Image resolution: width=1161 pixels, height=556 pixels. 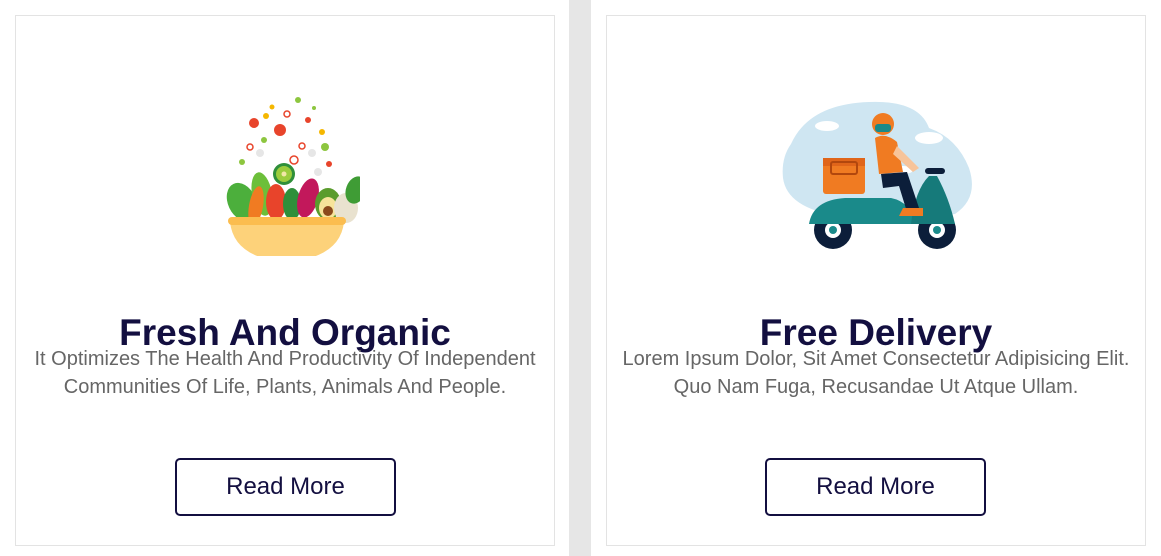 What do you see at coordinates (293, 176) in the screenshot?
I see `salad-bowl-icon` at bounding box center [293, 176].